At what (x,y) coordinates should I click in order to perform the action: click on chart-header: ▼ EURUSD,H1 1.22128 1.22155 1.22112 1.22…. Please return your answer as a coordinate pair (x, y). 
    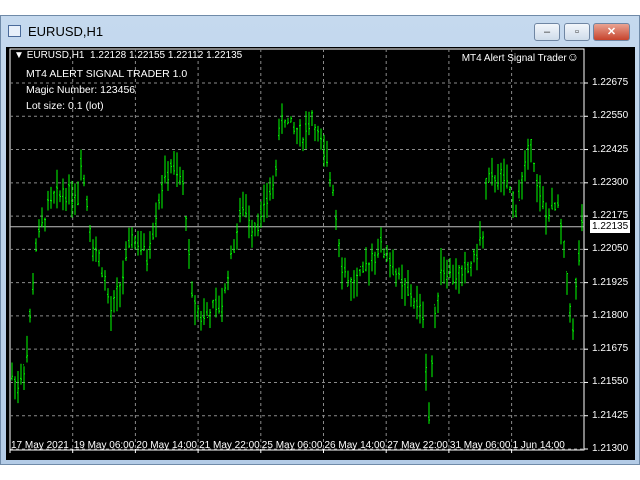
    Looking at the image, I should click on (128, 55).